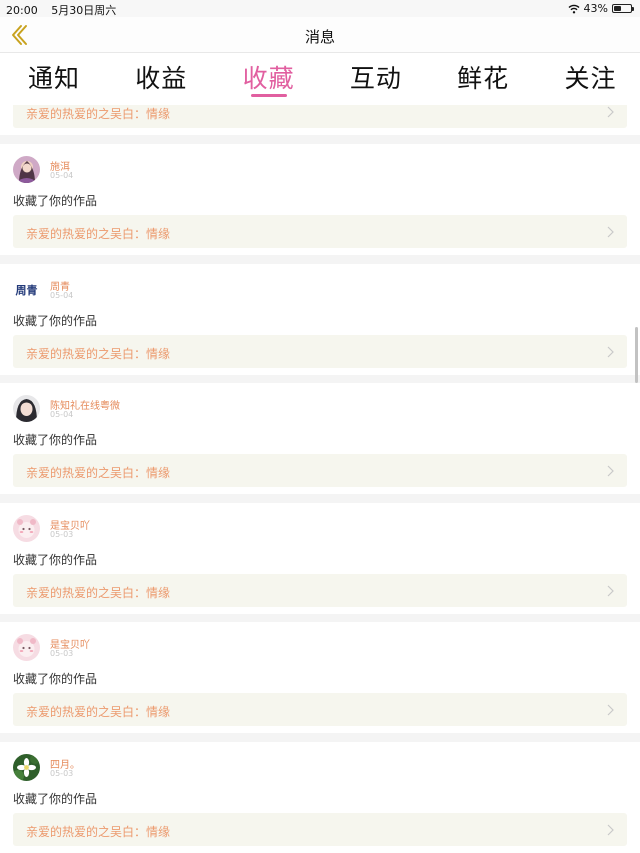 This screenshot has width=640, height=853. I want to click on tab-bar: 通知 收益 收藏 互动 鲜花 关注, so click(320, 79).